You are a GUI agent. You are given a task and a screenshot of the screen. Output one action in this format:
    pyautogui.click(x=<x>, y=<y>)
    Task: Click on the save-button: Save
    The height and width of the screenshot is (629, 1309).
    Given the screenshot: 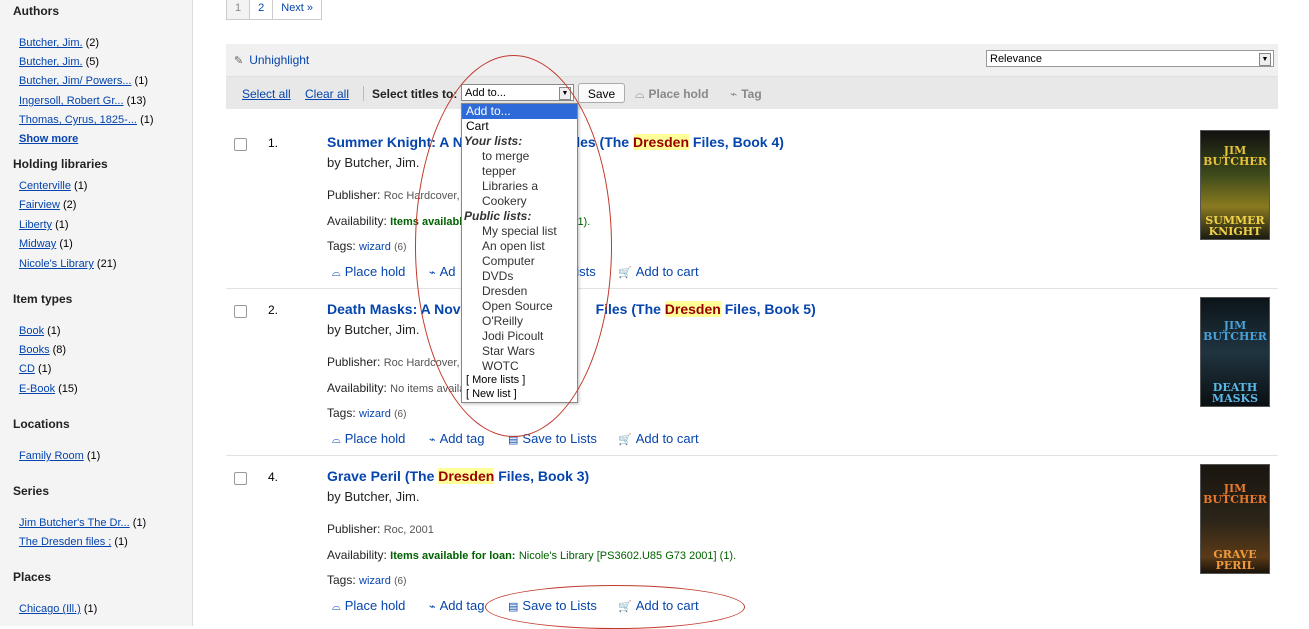 What is the action you would take?
    pyautogui.click(x=601, y=93)
    